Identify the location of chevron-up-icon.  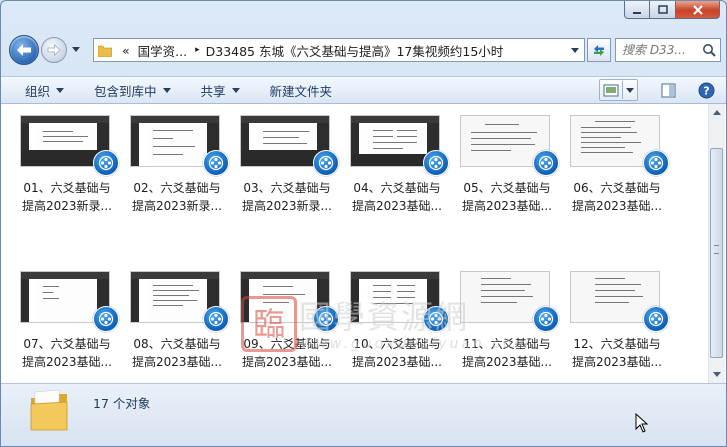
(716, 112).